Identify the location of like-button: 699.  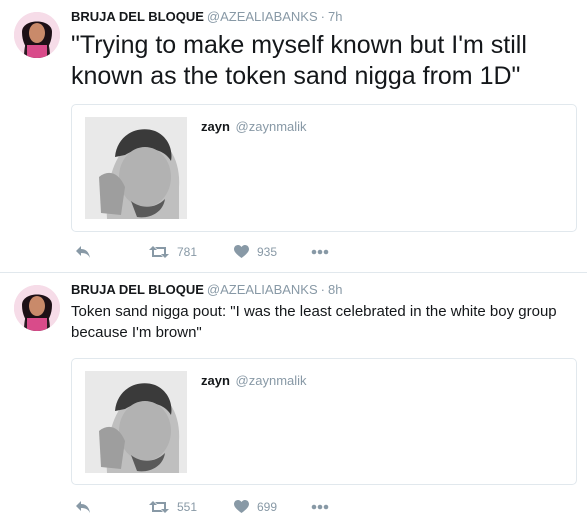
(255, 507).